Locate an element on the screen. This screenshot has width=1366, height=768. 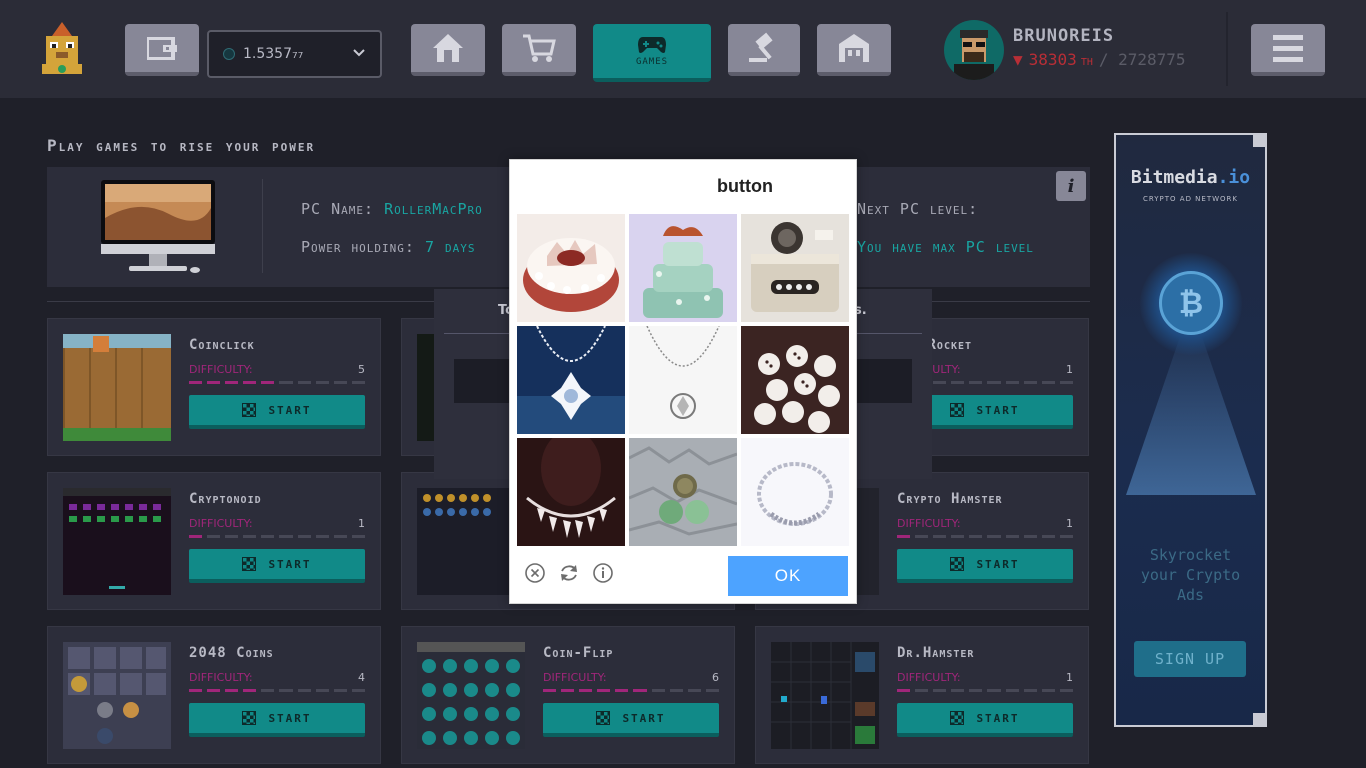
shop-button is located at coordinates (539, 50).